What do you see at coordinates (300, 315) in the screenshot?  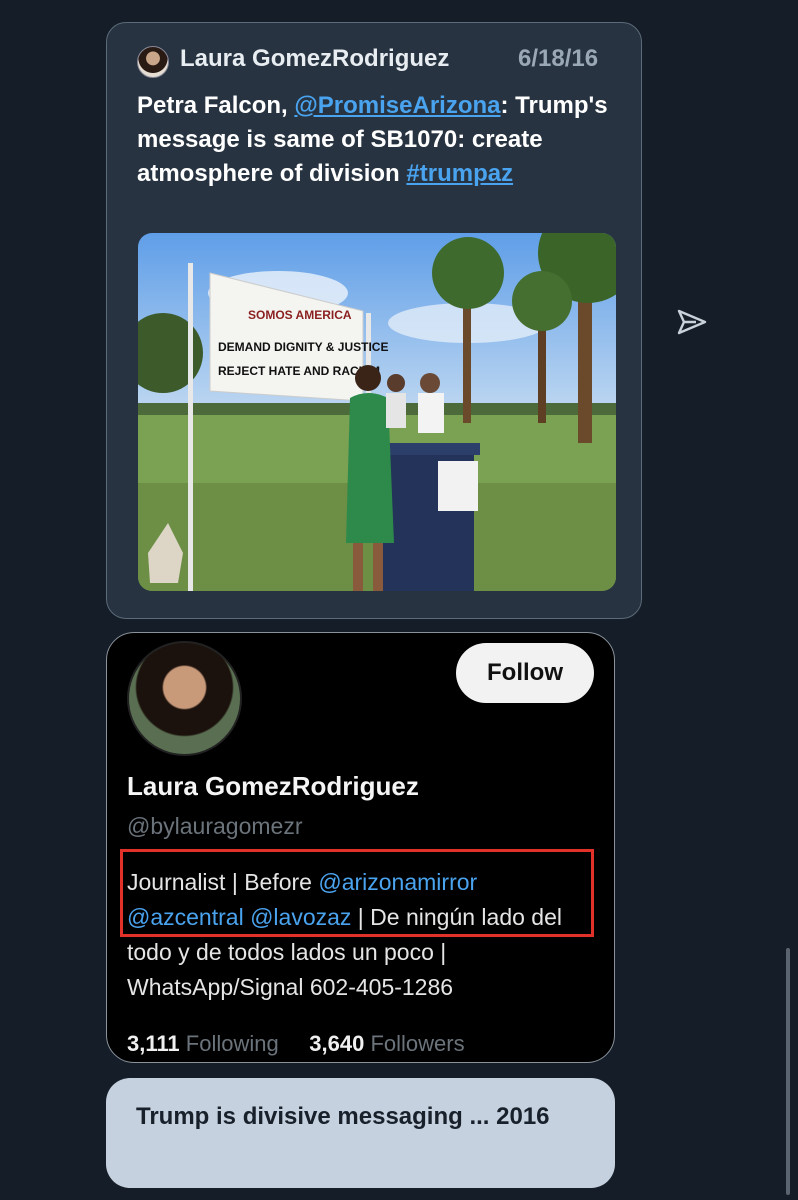 I see `banner-line1: SOMOS AMERICA` at bounding box center [300, 315].